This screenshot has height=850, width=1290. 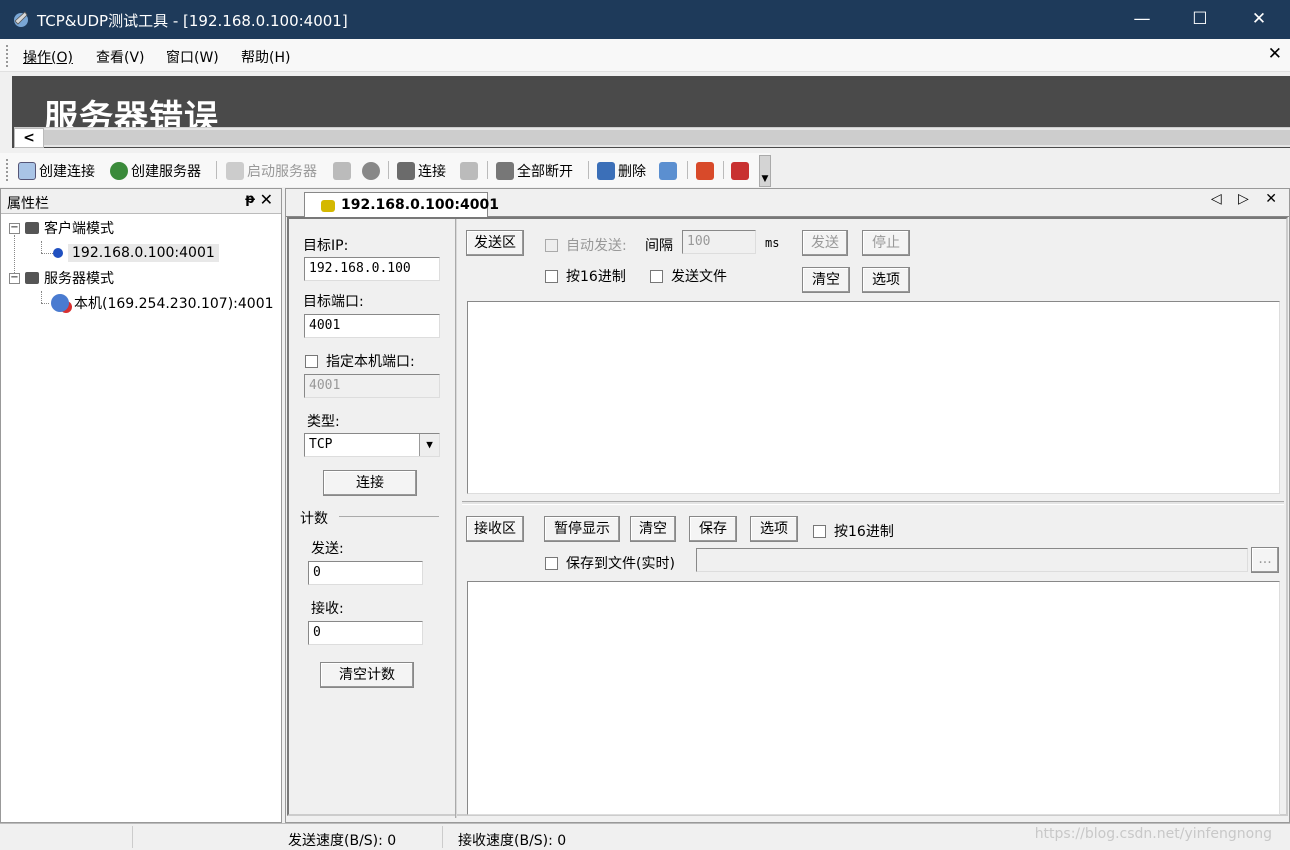 I want to click on tab-nav-icons: ◁ ▷ ✕, so click(x=1247, y=199).